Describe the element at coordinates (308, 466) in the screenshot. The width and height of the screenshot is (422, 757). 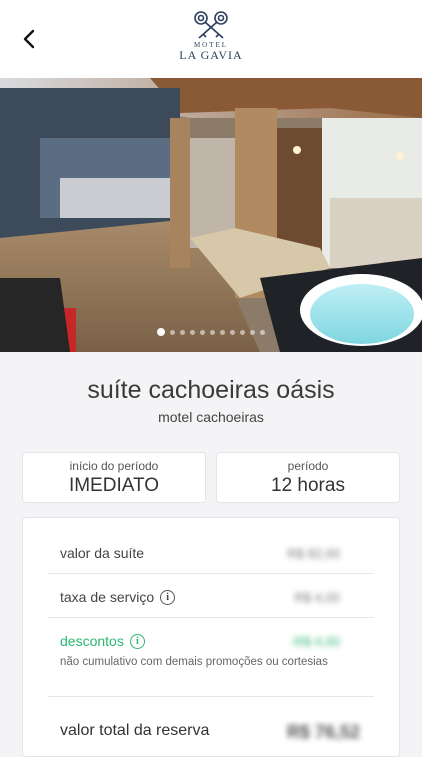
I see `period-length-label: período` at that location.